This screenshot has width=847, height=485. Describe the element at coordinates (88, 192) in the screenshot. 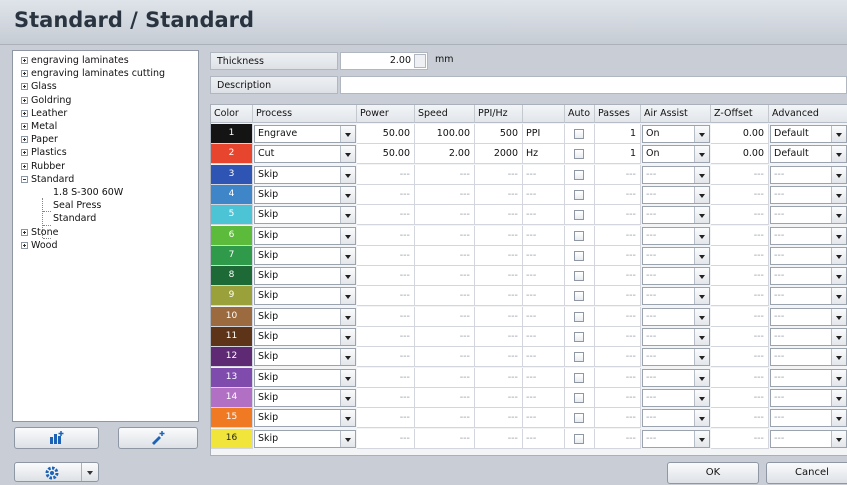

I see `tree-item: 1.8 S-300 60W` at that location.